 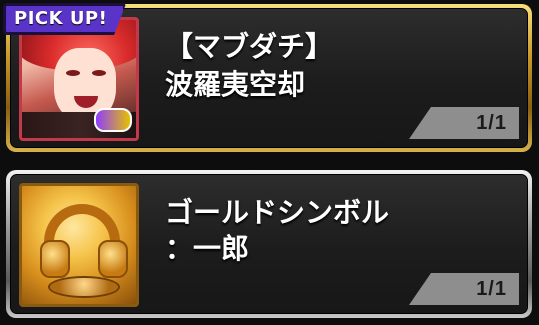 I want to click on item-2-title-line1: ゴールドシンボル, so click(x=277, y=212).